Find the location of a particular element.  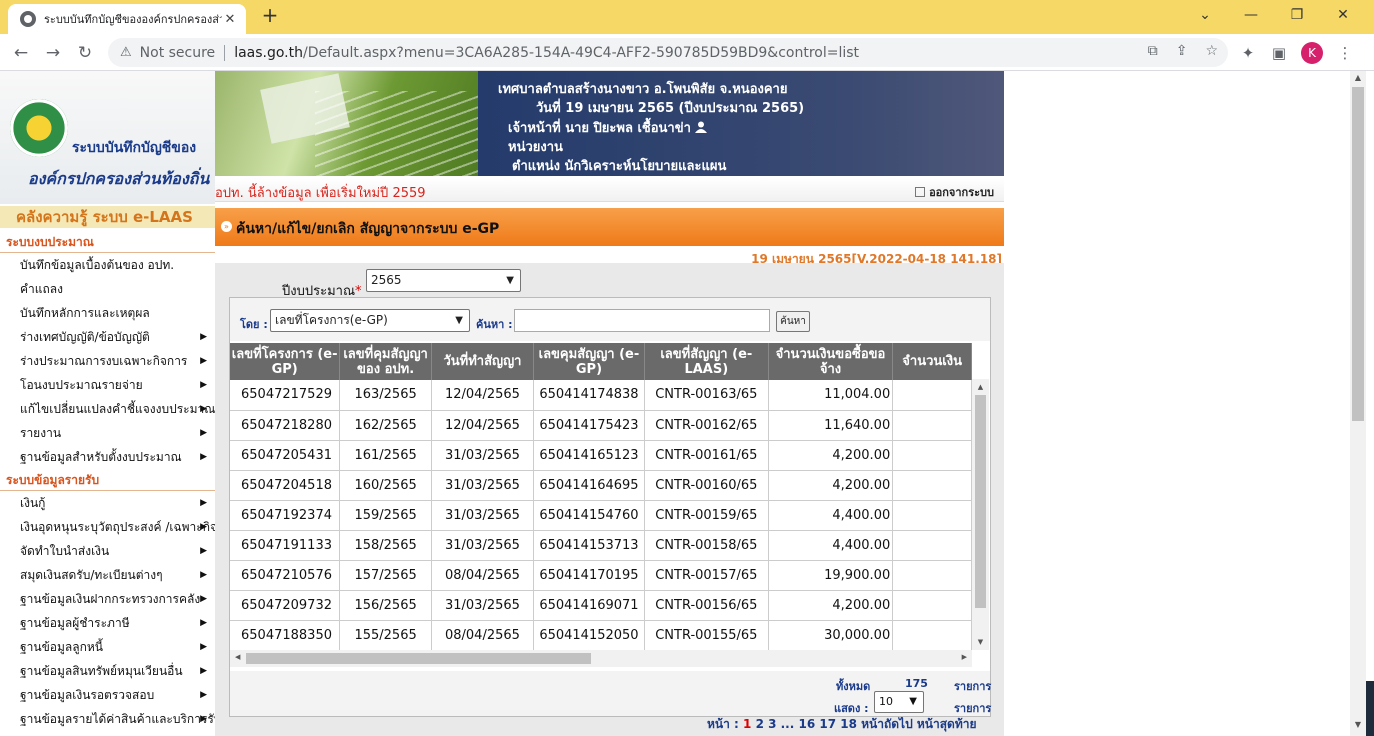

not-secure-warning-icon: ⚠ is located at coordinates (126, 52).